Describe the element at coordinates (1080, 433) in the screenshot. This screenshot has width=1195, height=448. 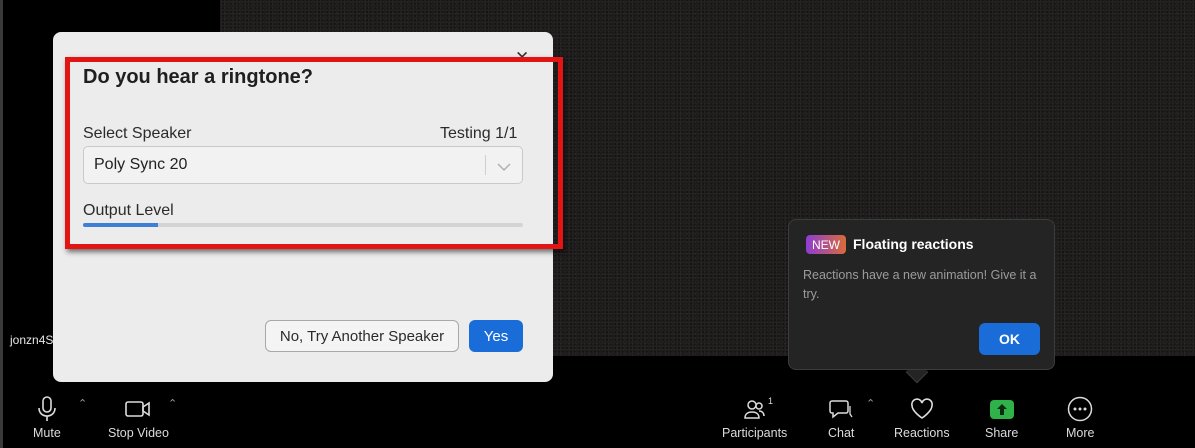
I see `more-label: More` at that location.